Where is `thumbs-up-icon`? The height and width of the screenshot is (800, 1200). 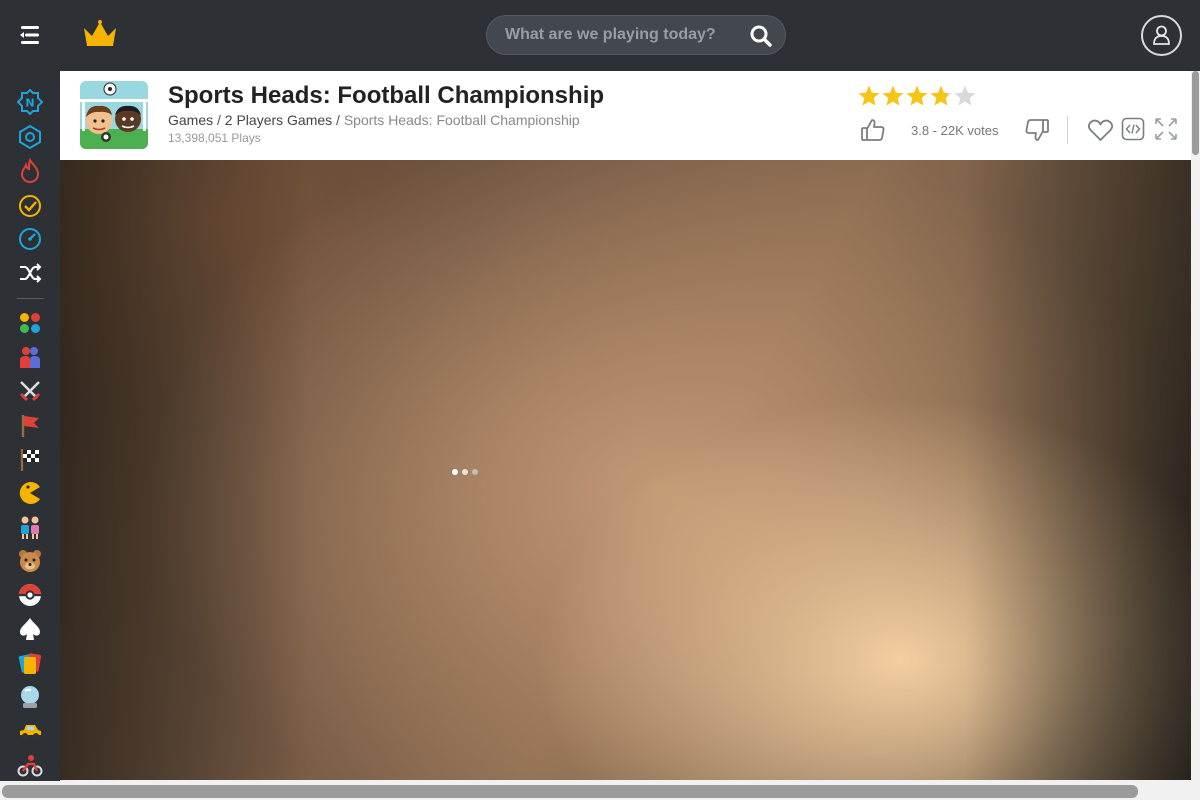
thumbs-up-icon is located at coordinates (873, 130).